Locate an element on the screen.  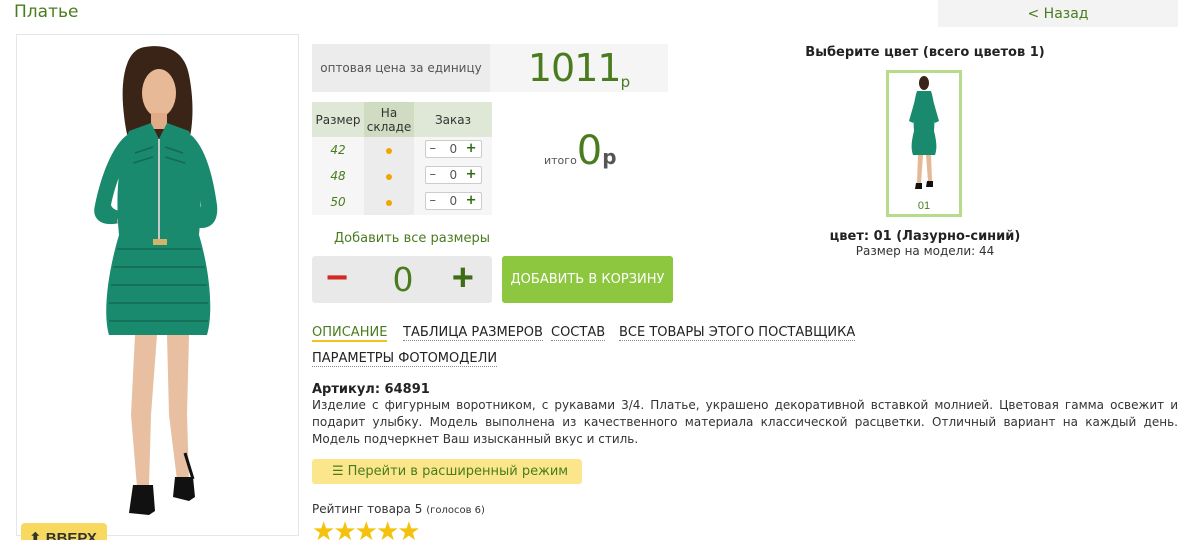
back-link: < Назад is located at coordinates (1058, 13).